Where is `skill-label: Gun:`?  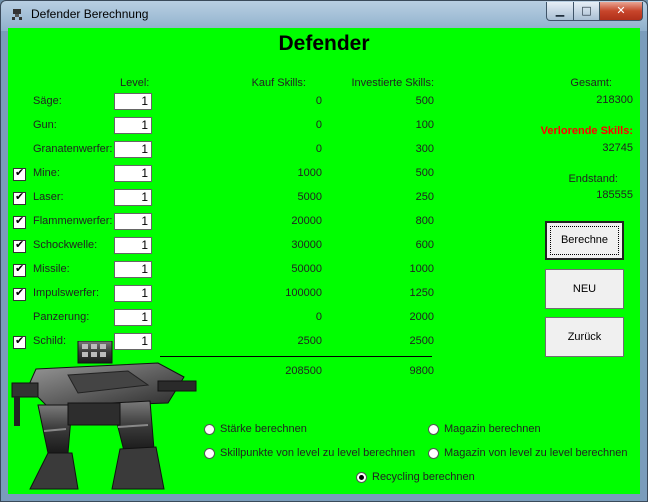 skill-label: Gun: is located at coordinates (45, 125).